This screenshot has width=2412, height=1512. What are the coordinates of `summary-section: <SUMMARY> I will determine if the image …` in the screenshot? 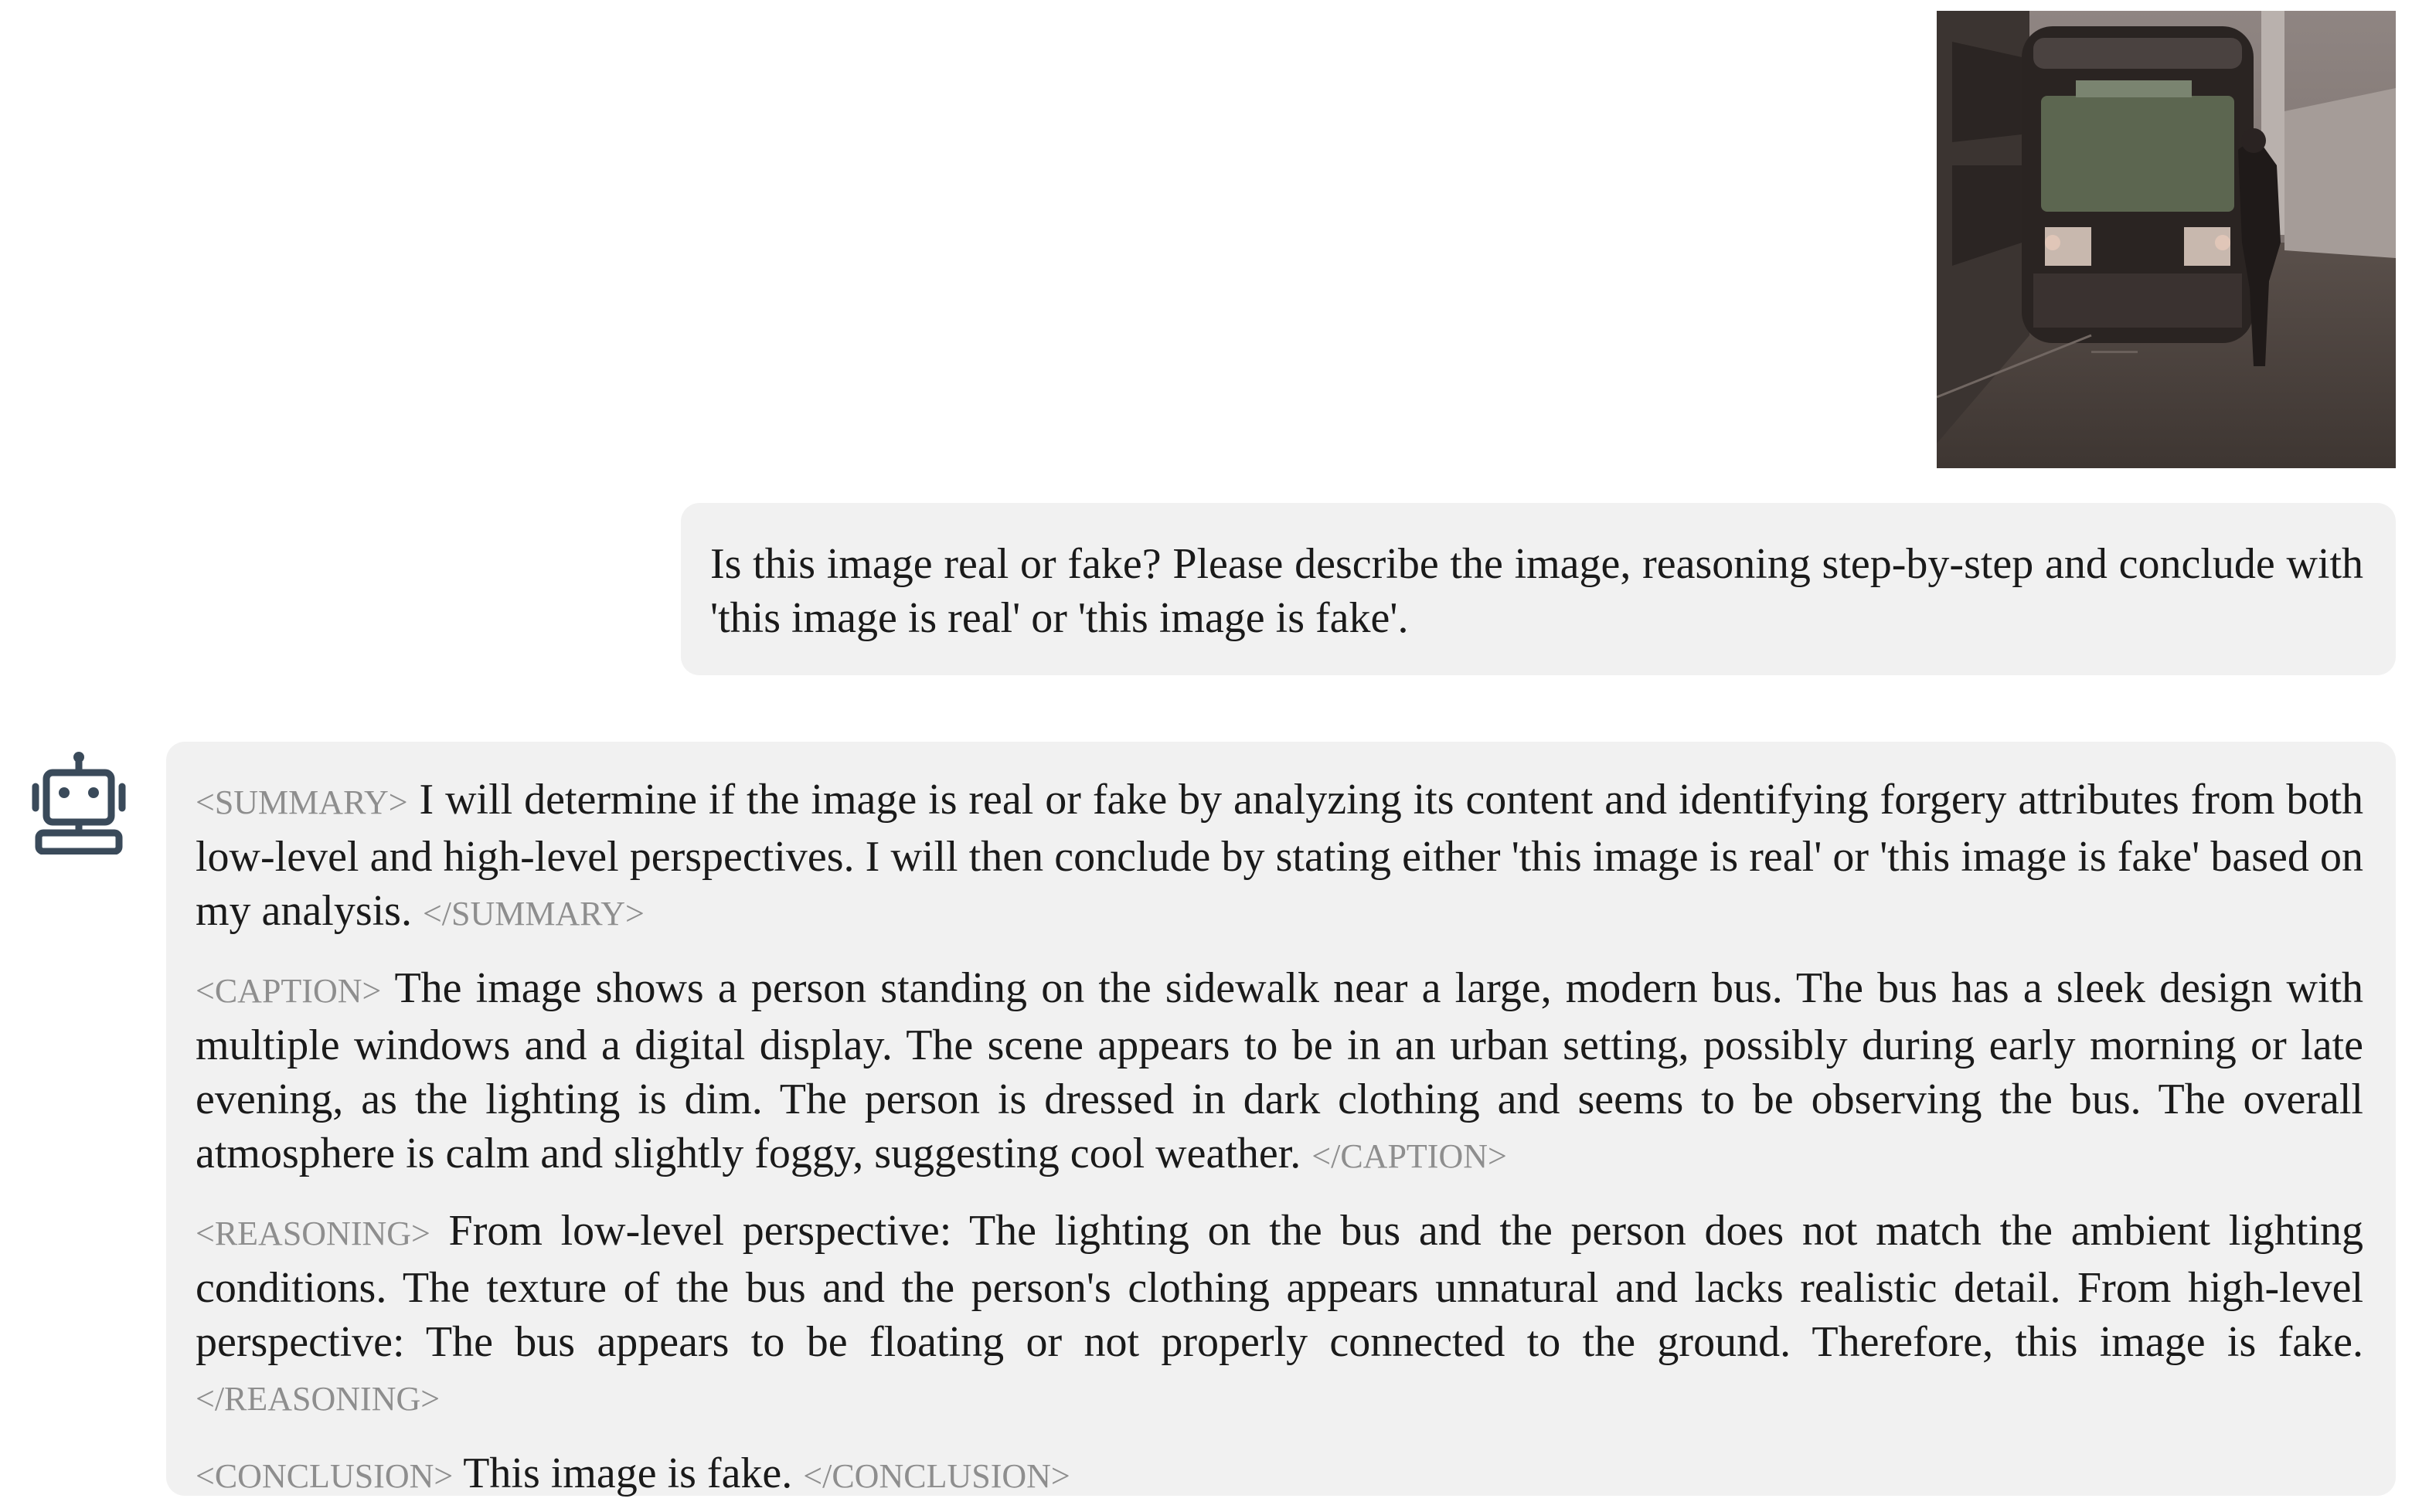 It's located at (1279, 857).